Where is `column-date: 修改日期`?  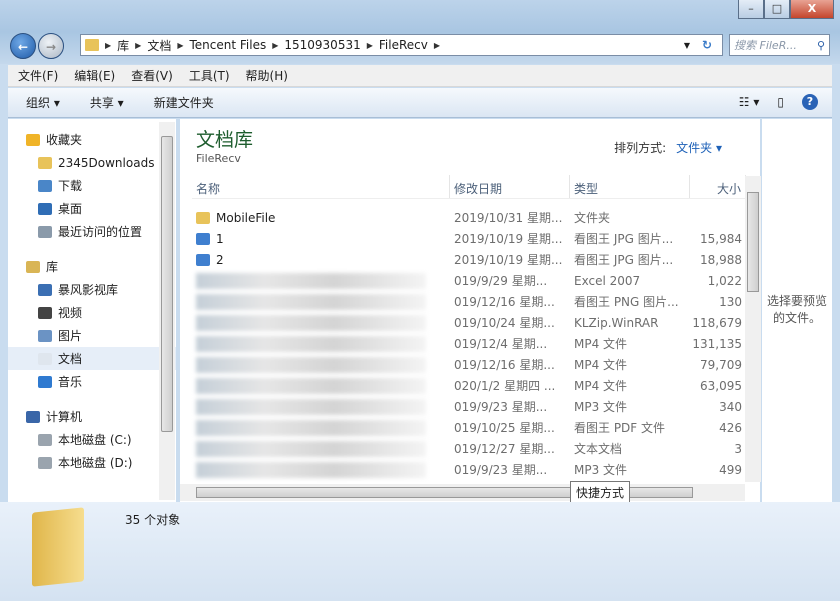 column-date: 修改日期 is located at coordinates (510, 186).